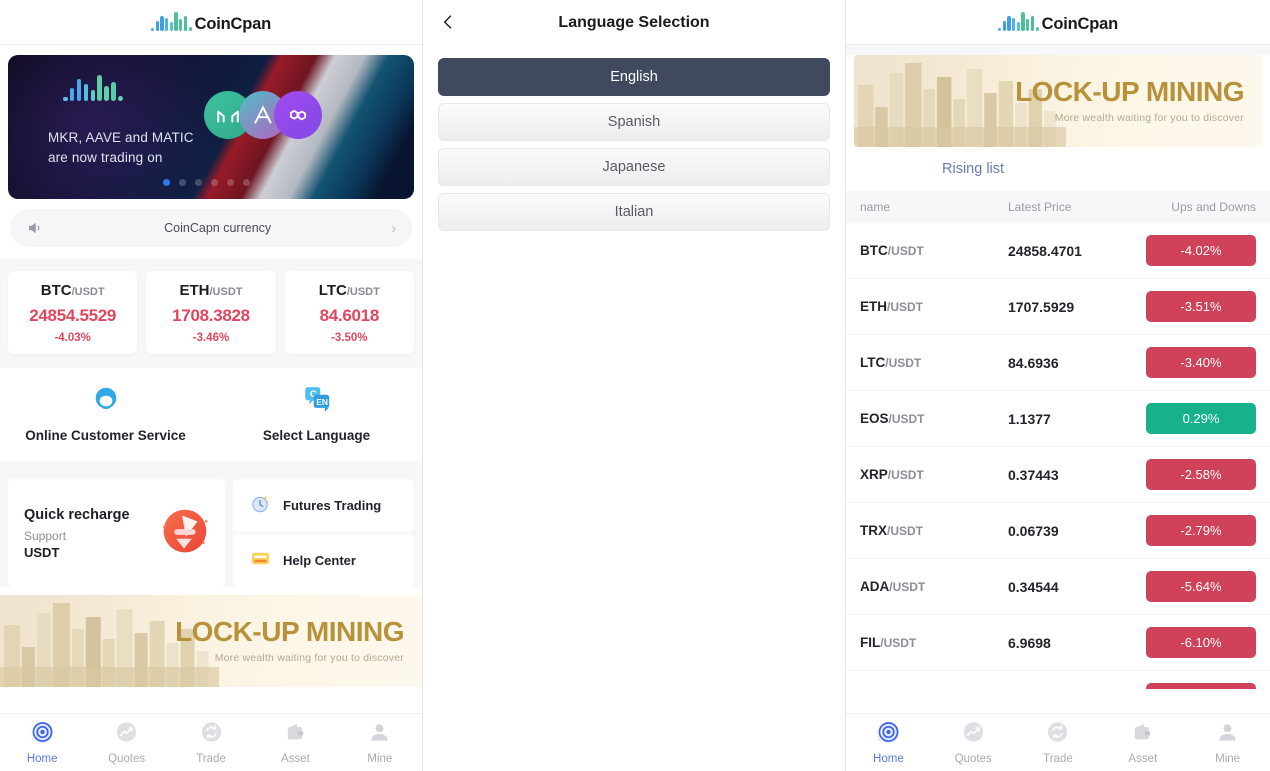 Image resolution: width=1270 pixels, height=771 pixels. What do you see at coordinates (323, 505) in the screenshot?
I see `quick-link-futures-trading: Futures Trading` at bounding box center [323, 505].